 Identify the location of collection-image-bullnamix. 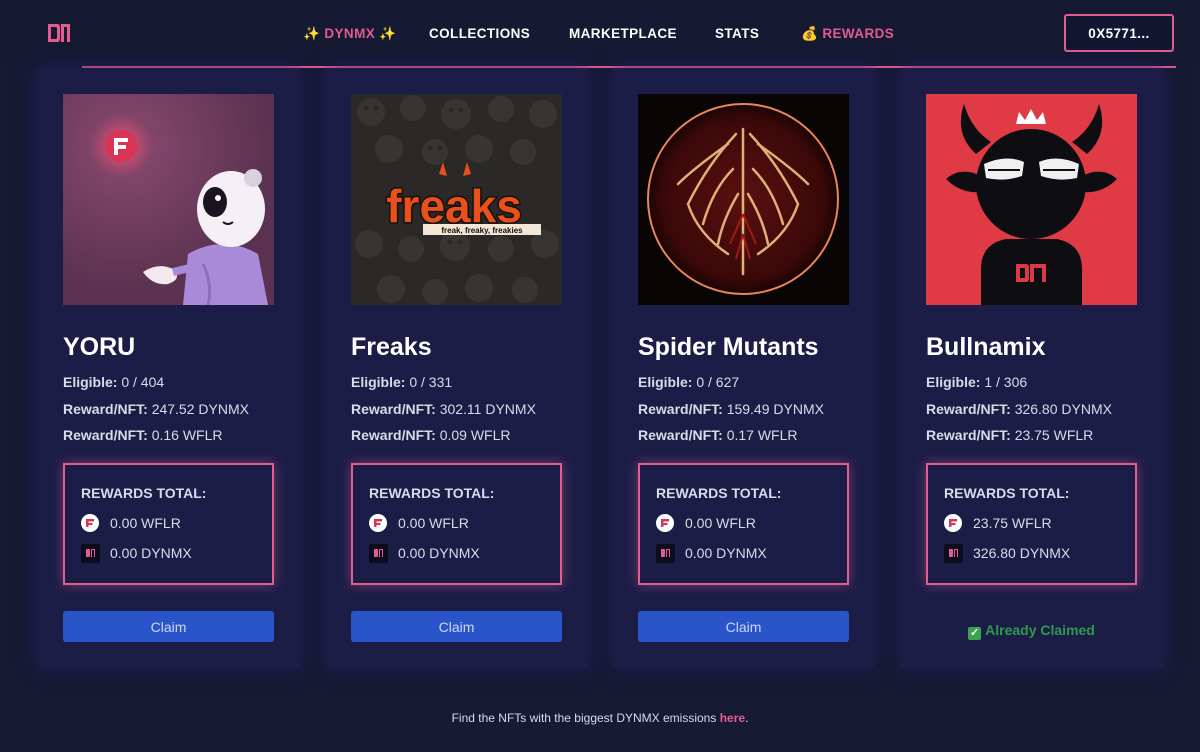
(1031, 199).